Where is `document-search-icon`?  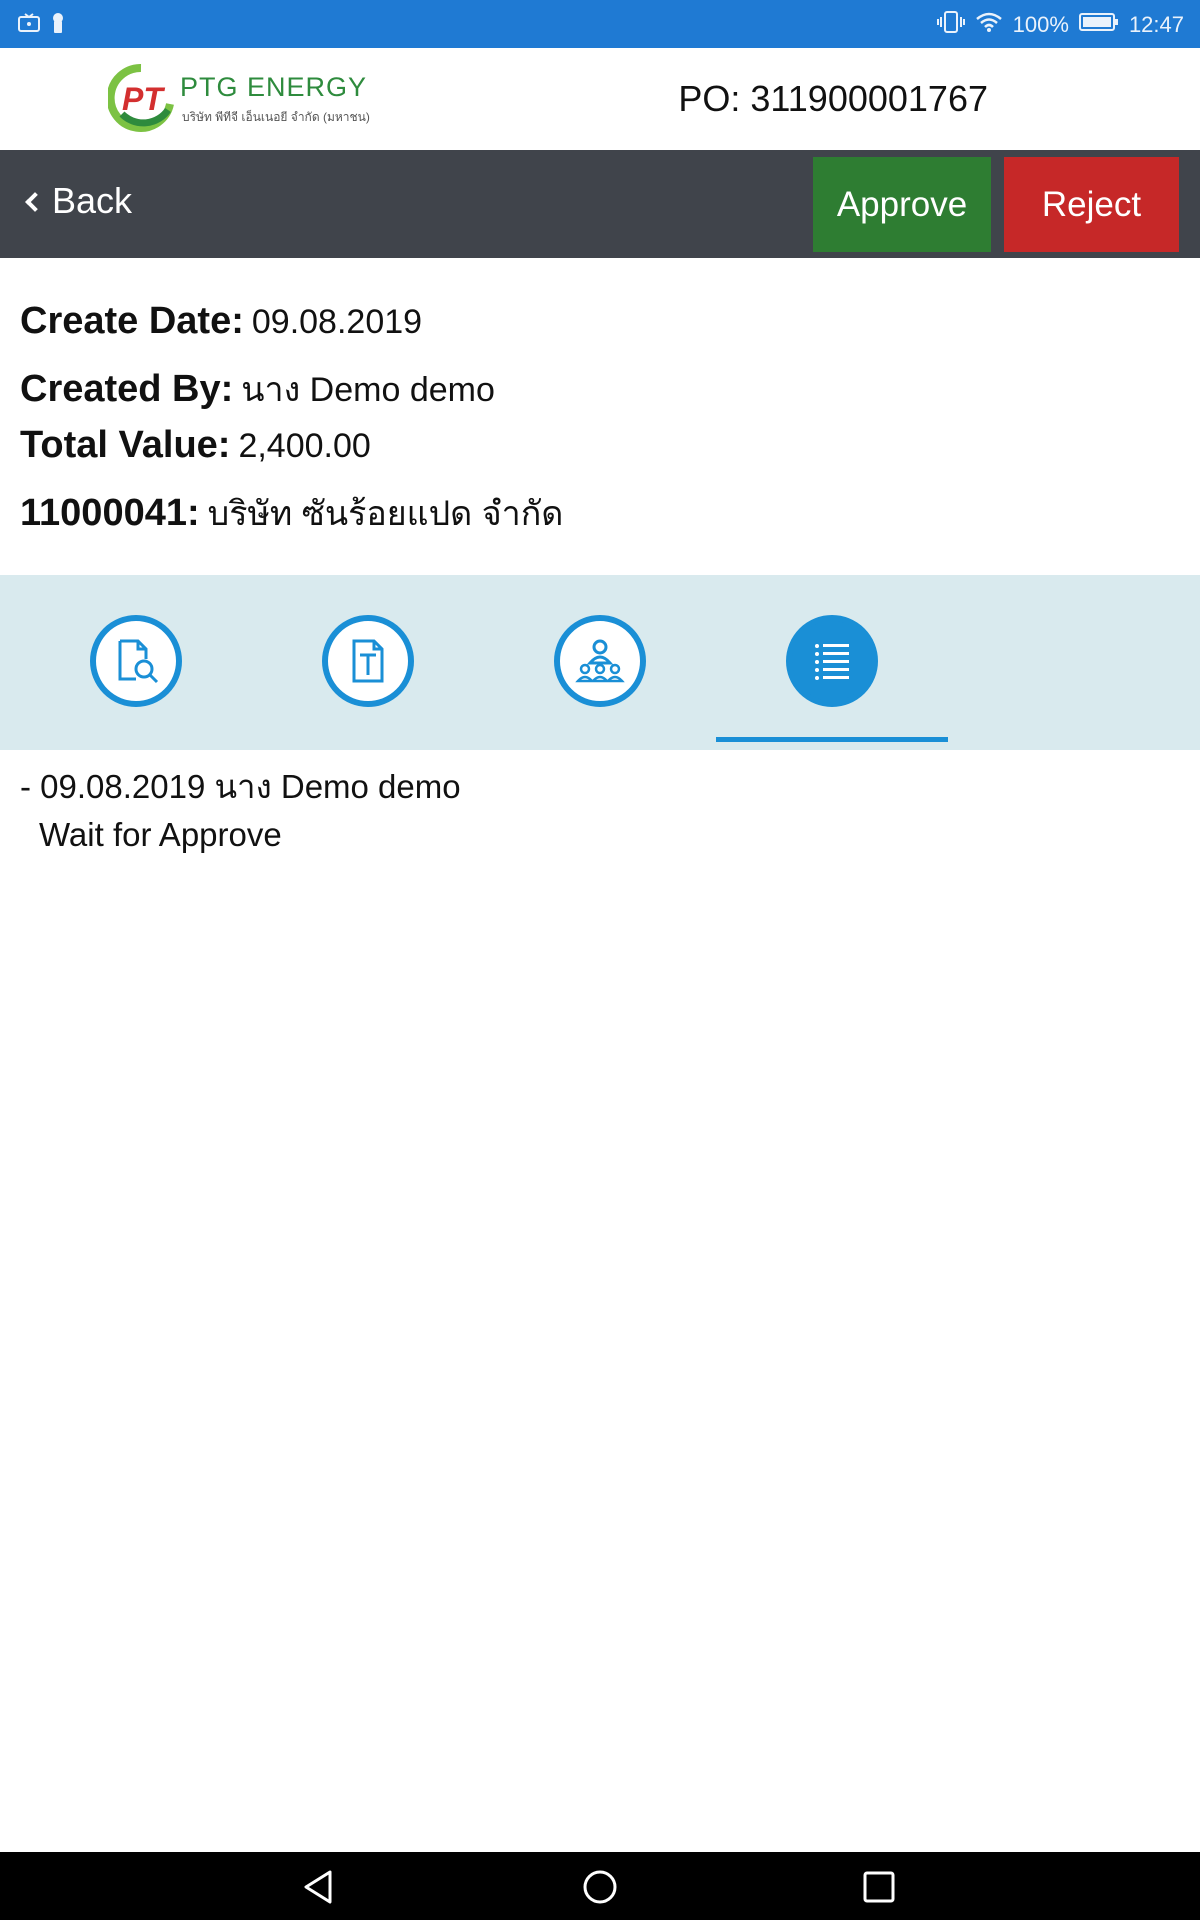
document-search-icon is located at coordinates (138, 661).